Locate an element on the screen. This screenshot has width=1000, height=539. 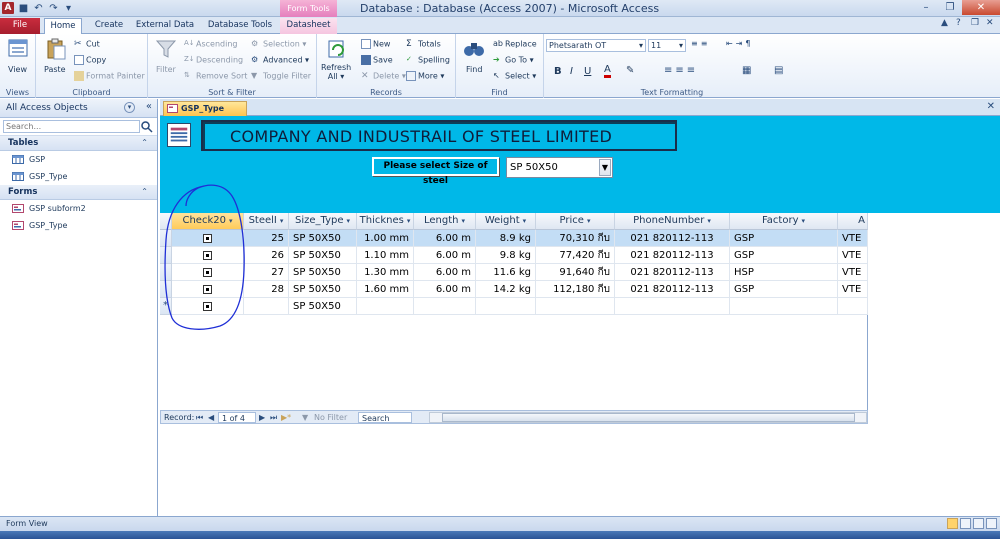
italic-button: I is located at coordinates (571, 71).